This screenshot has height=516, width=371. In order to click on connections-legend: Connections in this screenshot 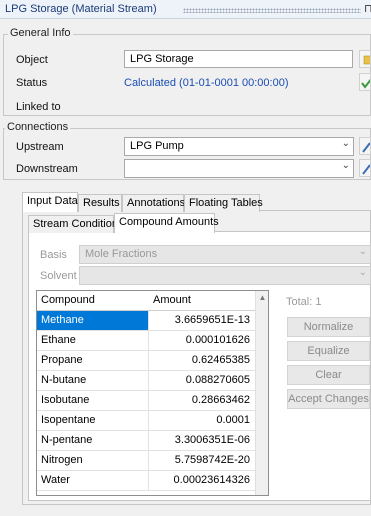, I will do `click(38, 127)`.